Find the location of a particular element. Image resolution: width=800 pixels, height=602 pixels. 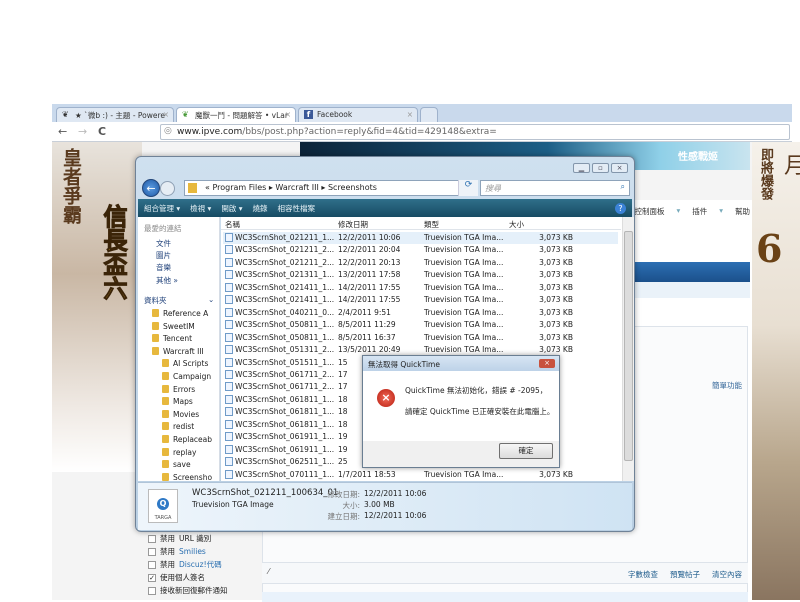

right-banner-ad: 即將爆發 6 月 is located at coordinates (776, 371).